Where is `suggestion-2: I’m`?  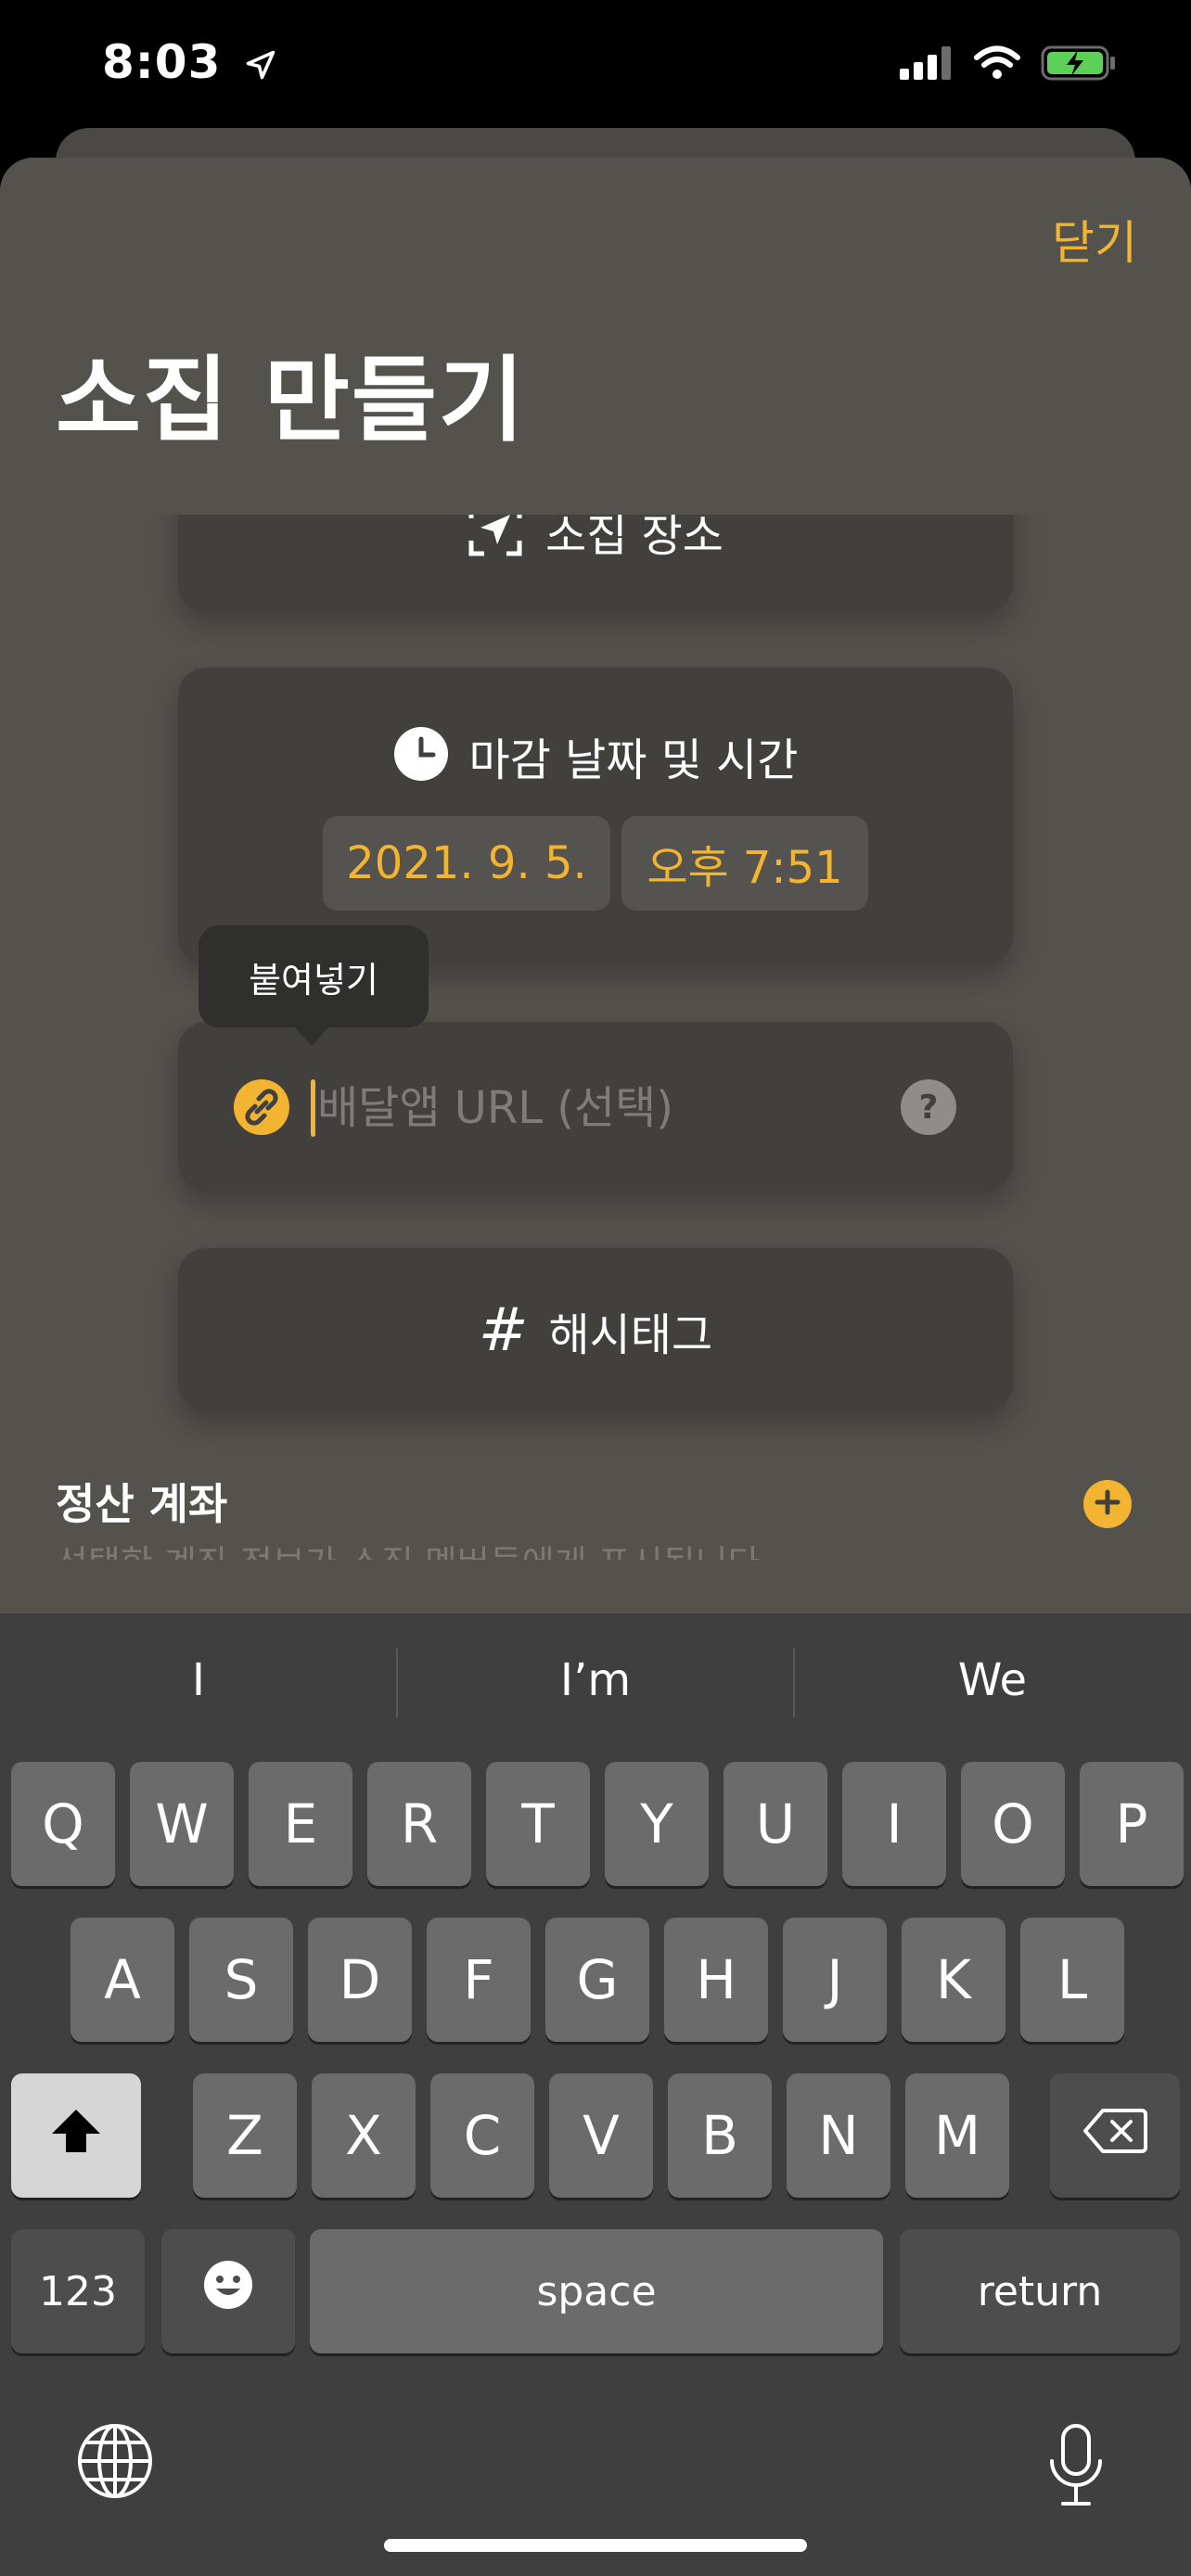 suggestion-2: I’m is located at coordinates (595, 1680).